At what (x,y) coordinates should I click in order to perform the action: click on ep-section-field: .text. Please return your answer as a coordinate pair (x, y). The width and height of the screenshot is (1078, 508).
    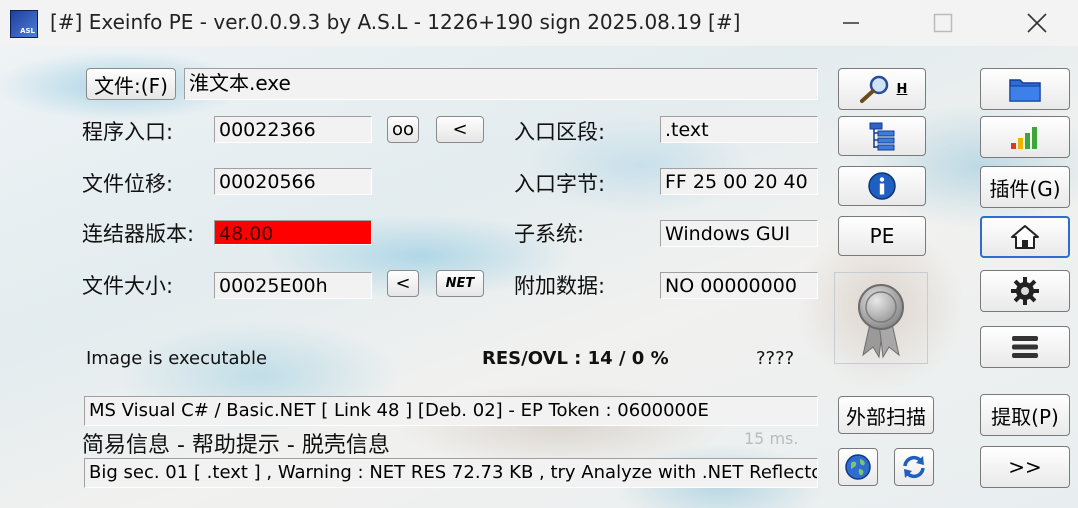
    Looking at the image, I should click on (739, 129).